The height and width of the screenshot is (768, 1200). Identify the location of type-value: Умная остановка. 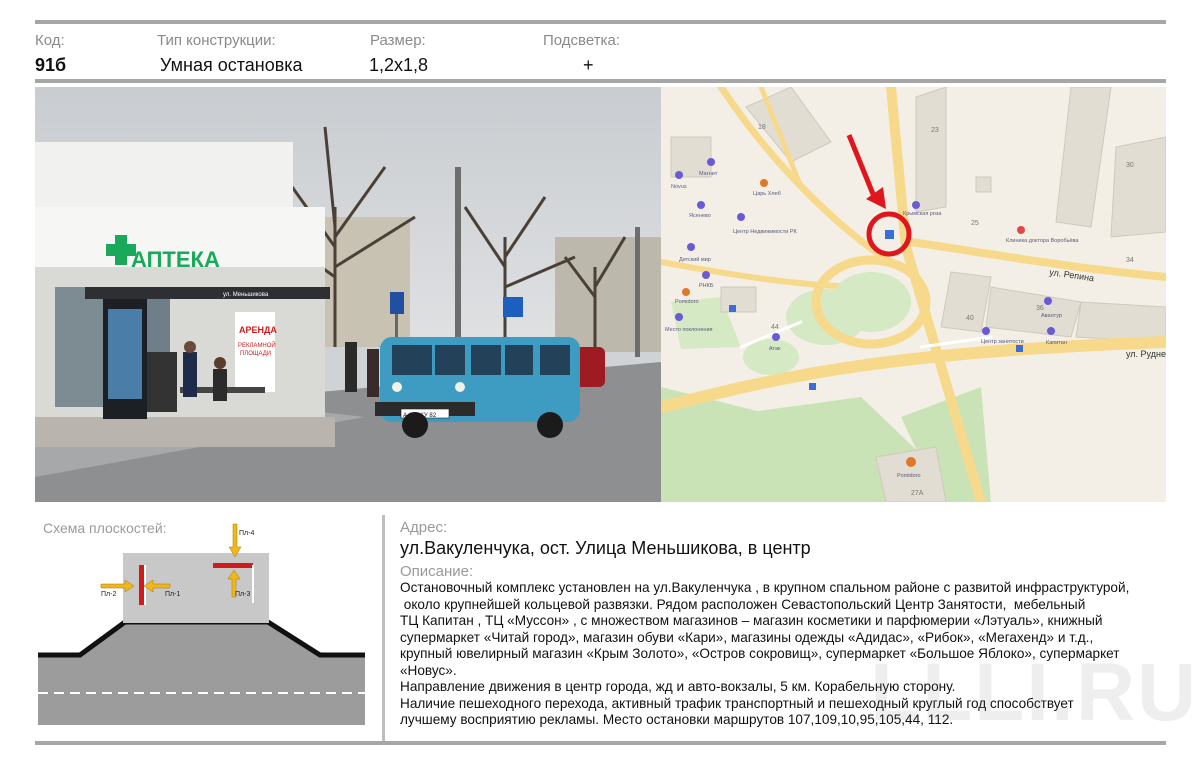
(231, 65).